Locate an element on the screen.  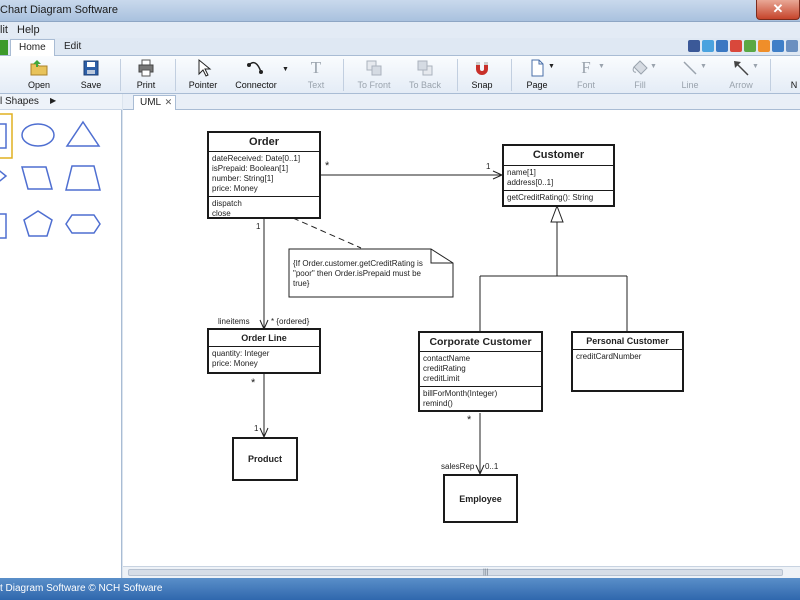
attribute: dateReceived: Date[0..1] is located at coordinates (256, 158).